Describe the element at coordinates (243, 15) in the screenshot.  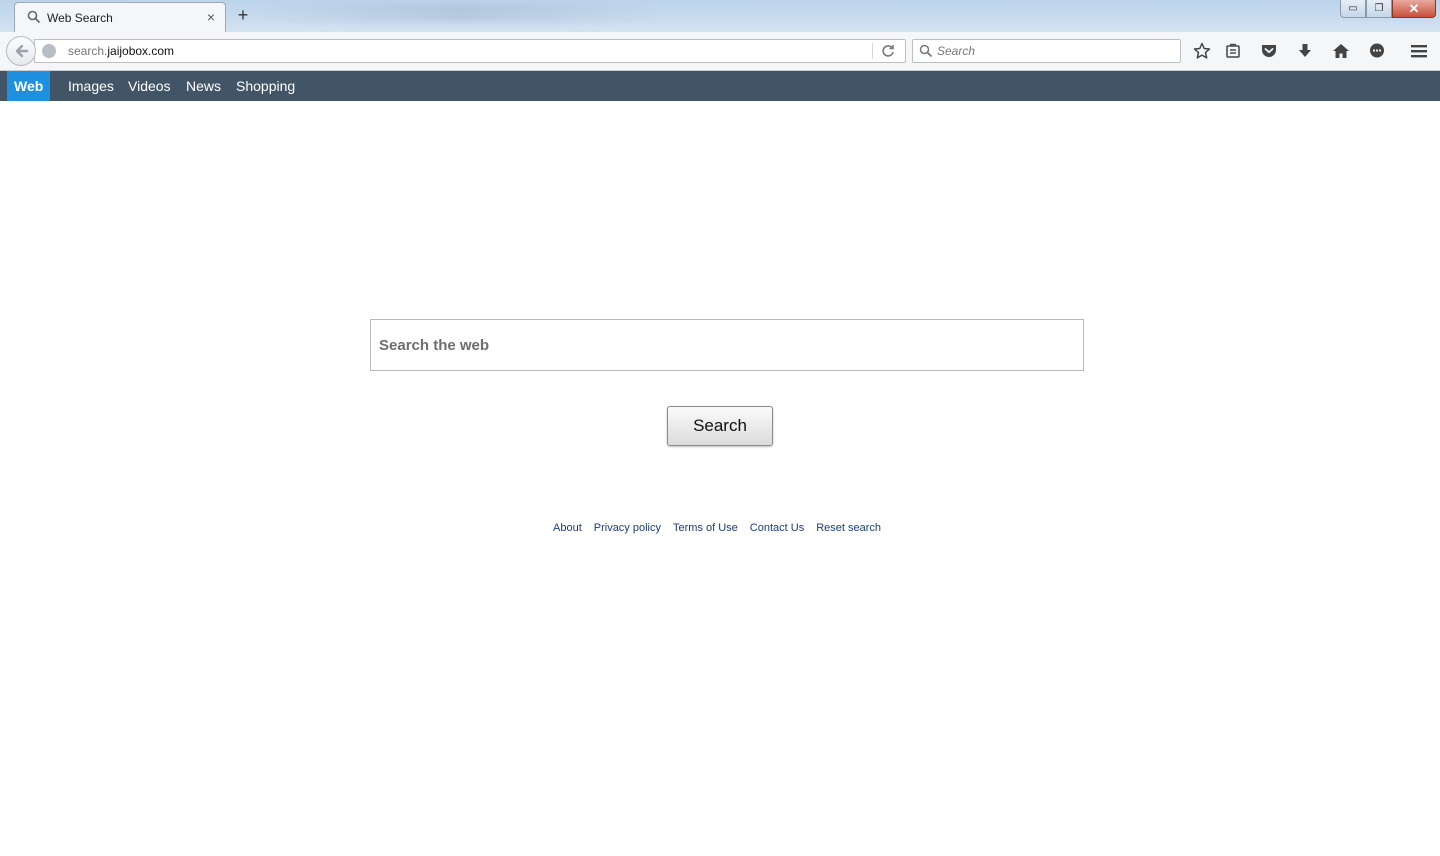
I see `new-tab-button: +` at that location.